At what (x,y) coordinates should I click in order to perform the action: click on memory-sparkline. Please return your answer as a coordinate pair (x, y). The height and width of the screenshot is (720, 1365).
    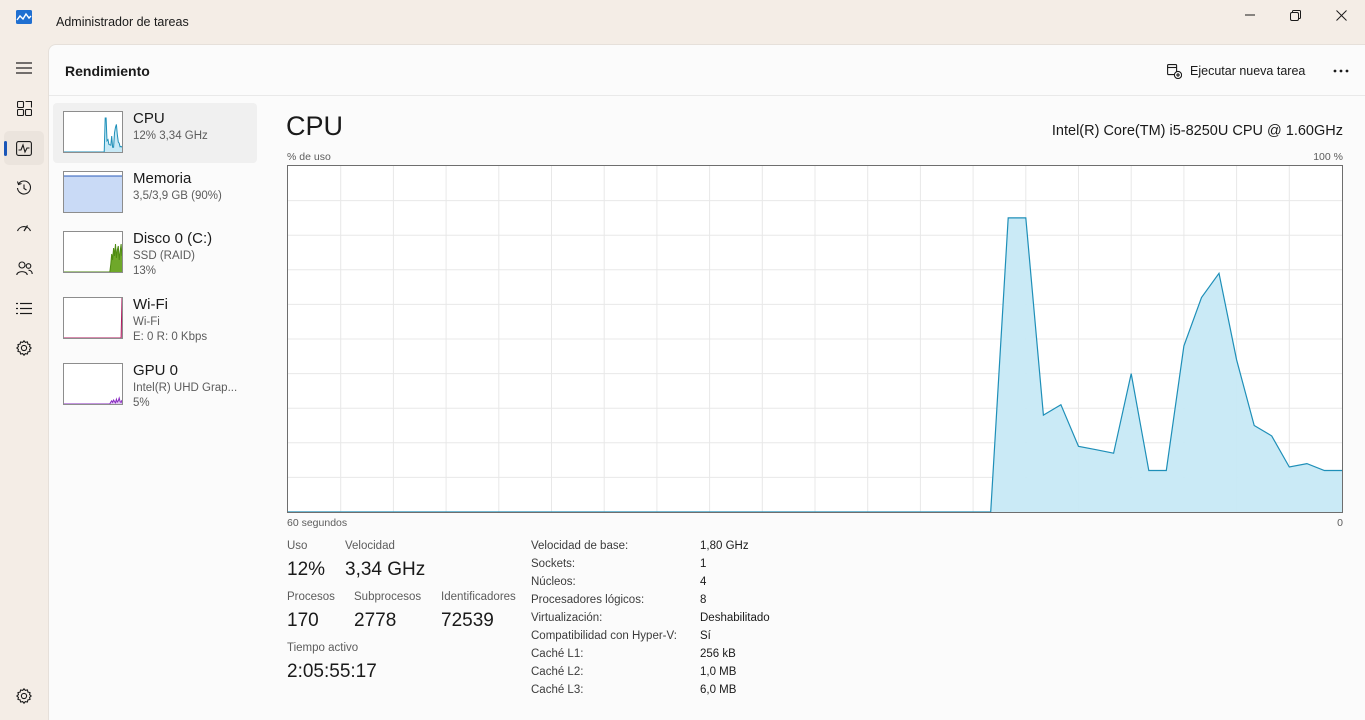
    Looking at the image, I should click on (93, 193).